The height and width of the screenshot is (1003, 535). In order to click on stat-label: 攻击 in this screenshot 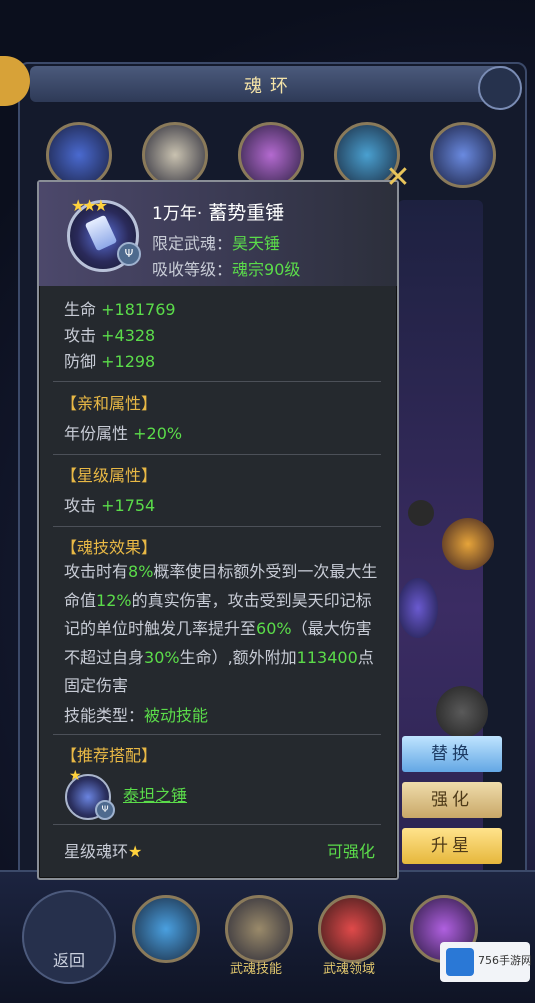, I will do `click(80, 335)`.